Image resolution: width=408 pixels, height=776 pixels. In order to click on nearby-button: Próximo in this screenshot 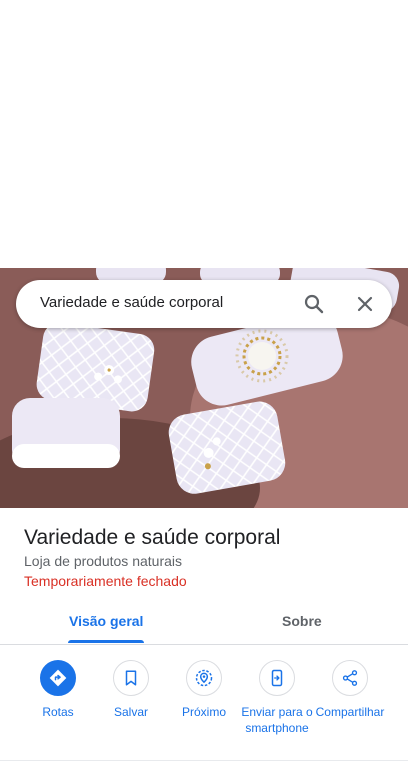, I will do `click(204, 690)`.